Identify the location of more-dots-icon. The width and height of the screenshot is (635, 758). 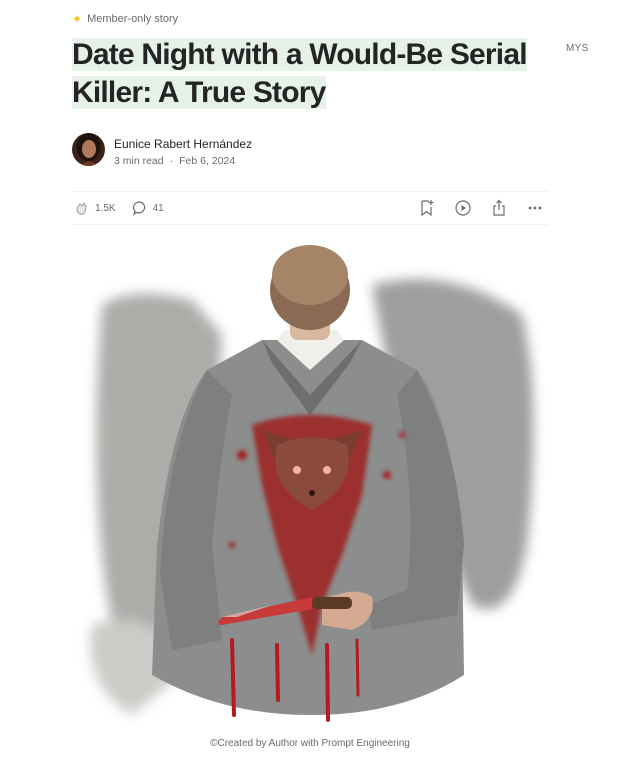
(535, 208).